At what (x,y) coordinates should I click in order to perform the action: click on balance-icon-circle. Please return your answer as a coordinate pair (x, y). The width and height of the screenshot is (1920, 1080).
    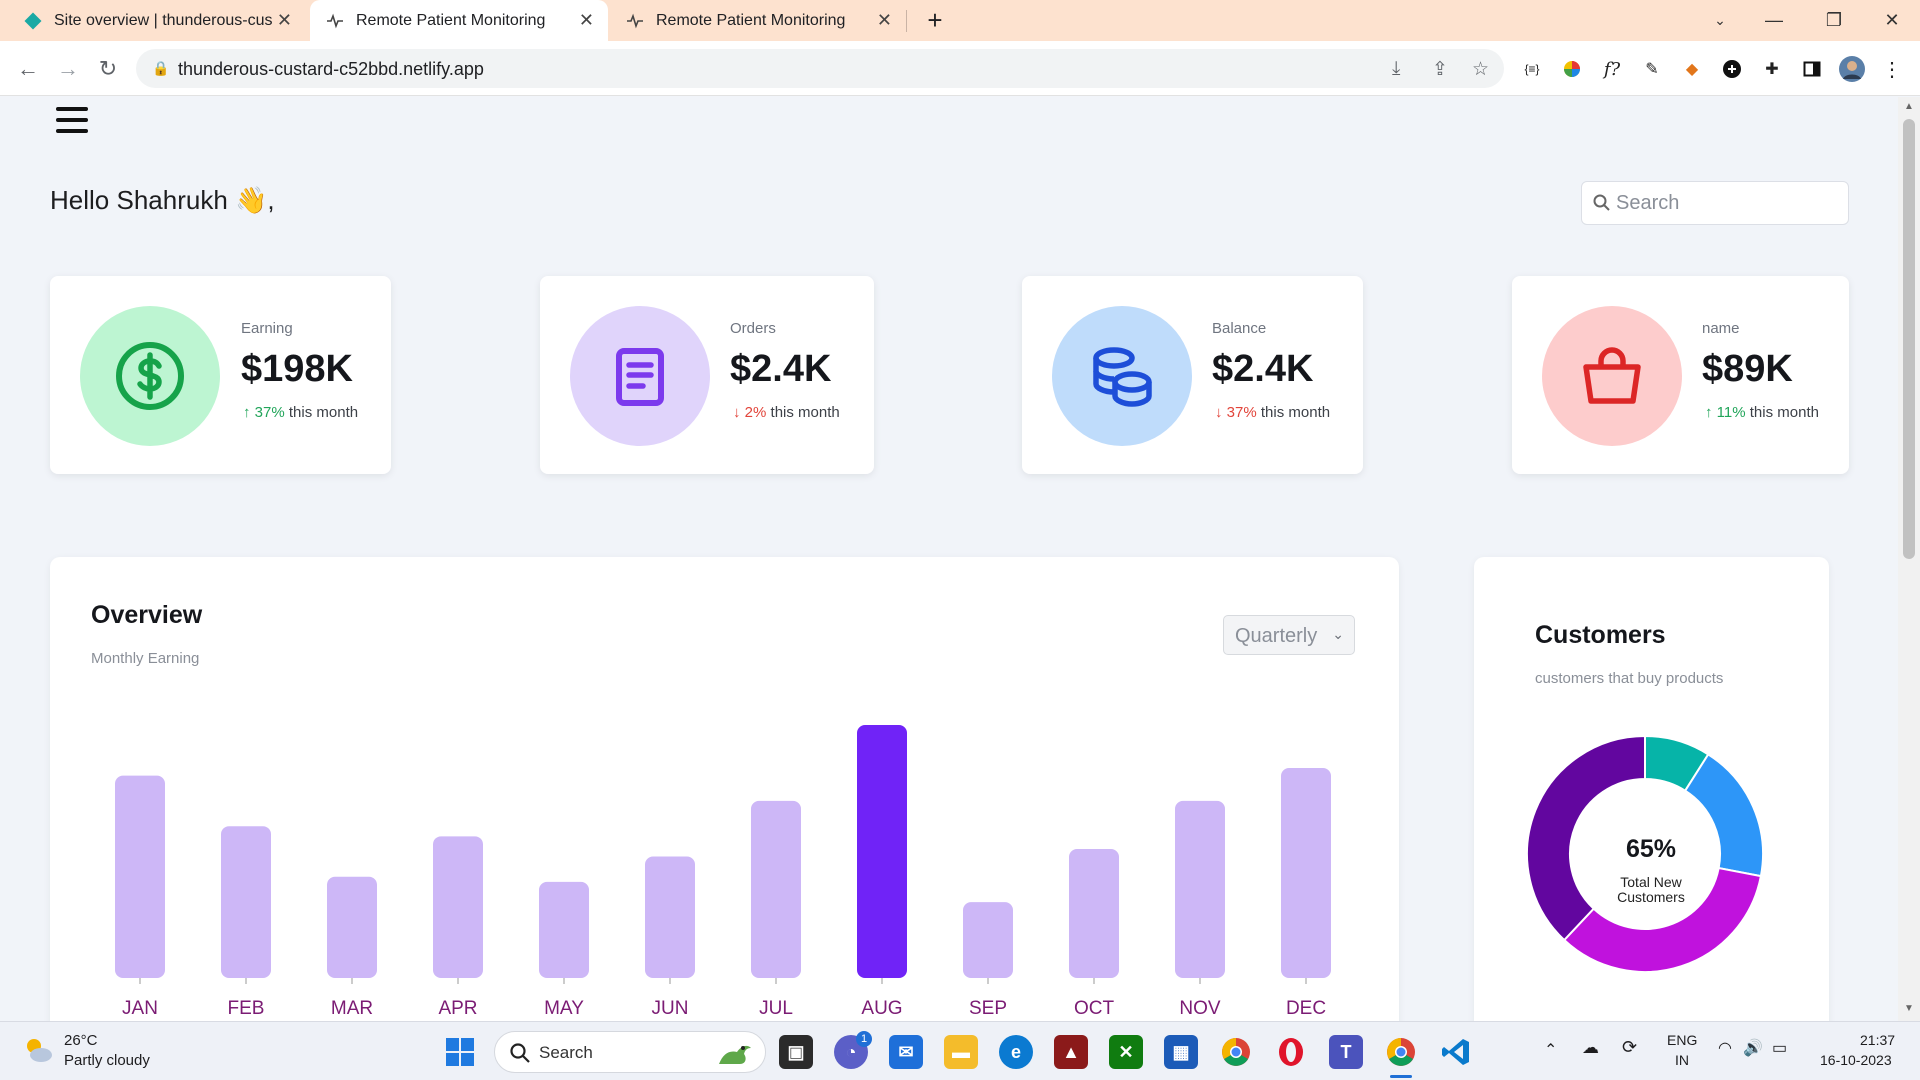
    Looking at the image, I should click on (1122, 376).